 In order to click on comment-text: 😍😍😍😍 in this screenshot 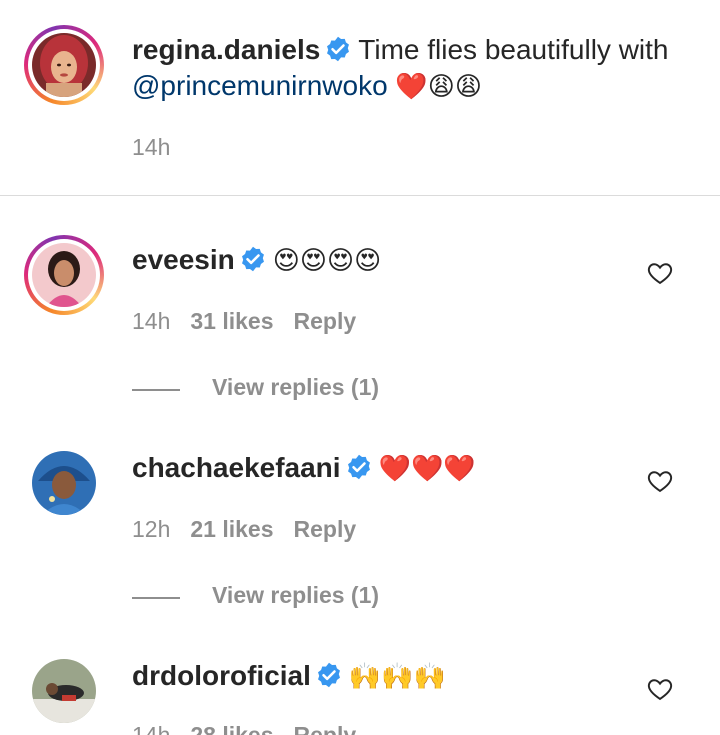, I will do `click(327, 260)`.